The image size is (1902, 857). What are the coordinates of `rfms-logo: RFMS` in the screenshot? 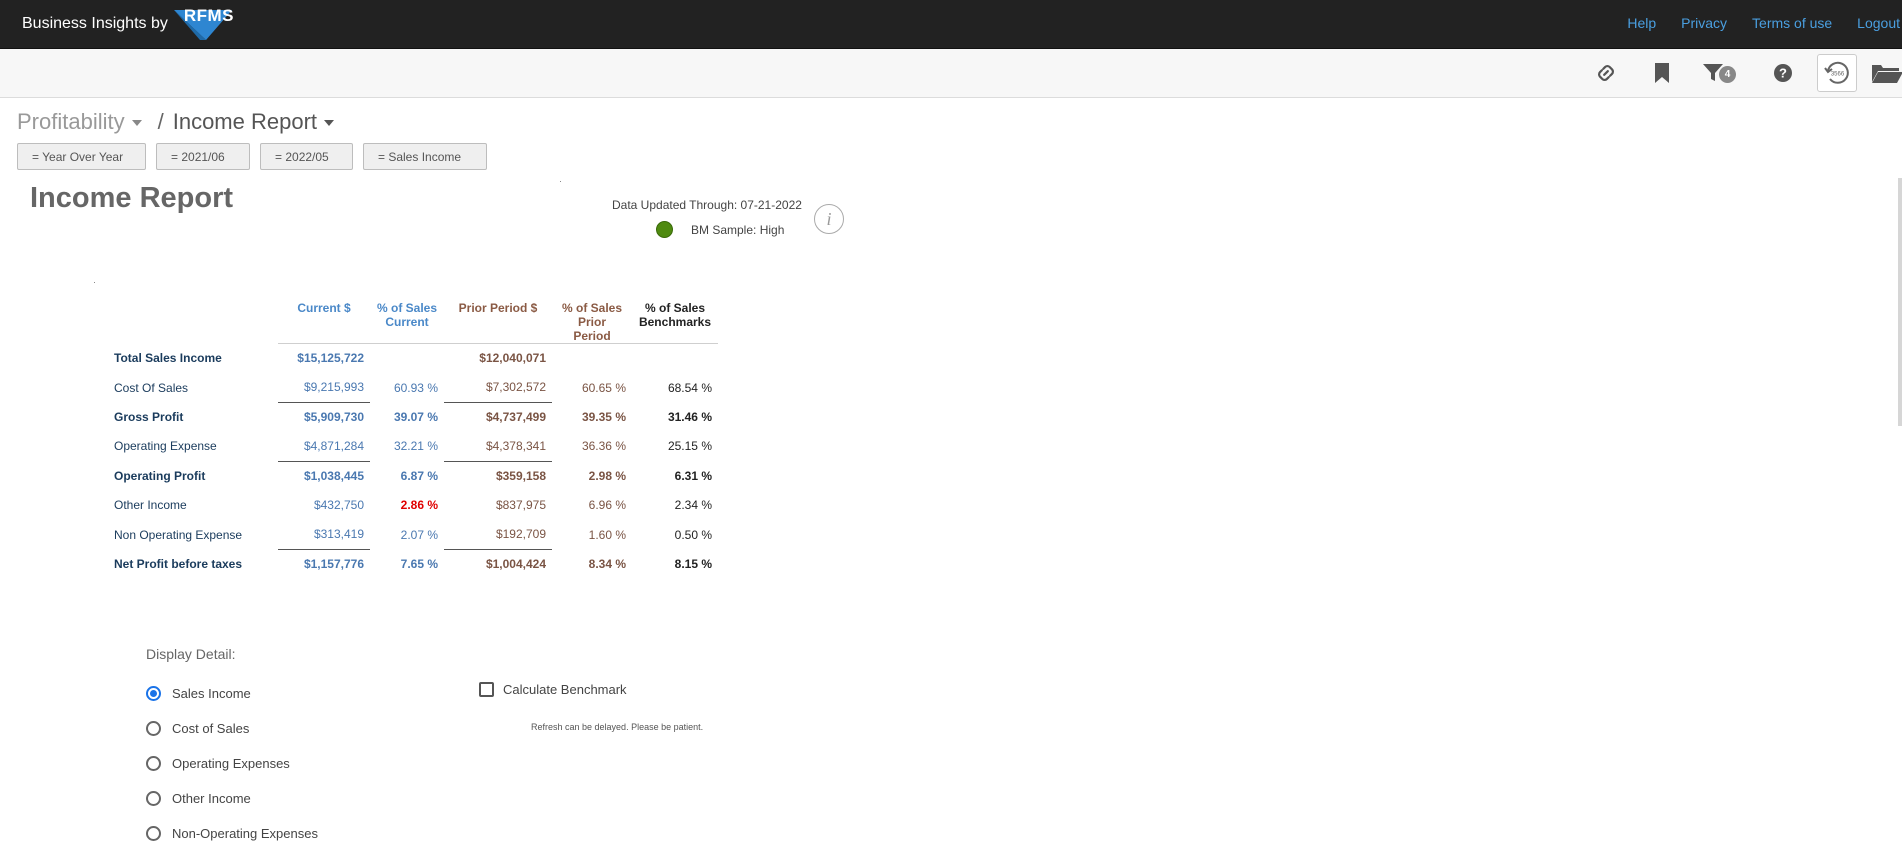 It's located at (208, 24).